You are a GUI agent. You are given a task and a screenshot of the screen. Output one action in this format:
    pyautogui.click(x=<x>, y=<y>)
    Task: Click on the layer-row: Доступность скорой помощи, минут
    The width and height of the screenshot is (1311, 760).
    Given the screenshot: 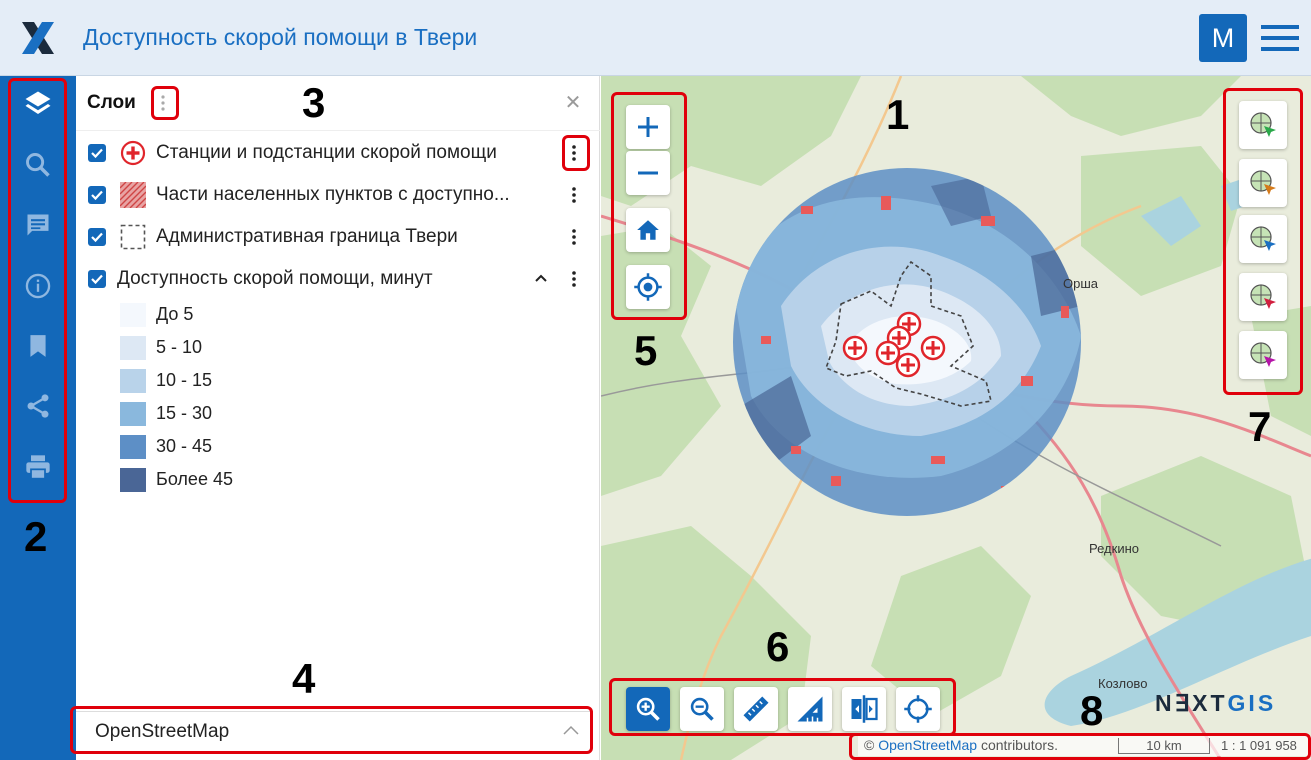 What is the action you would take?
    pyautogui.click(x=338, y=279)
    